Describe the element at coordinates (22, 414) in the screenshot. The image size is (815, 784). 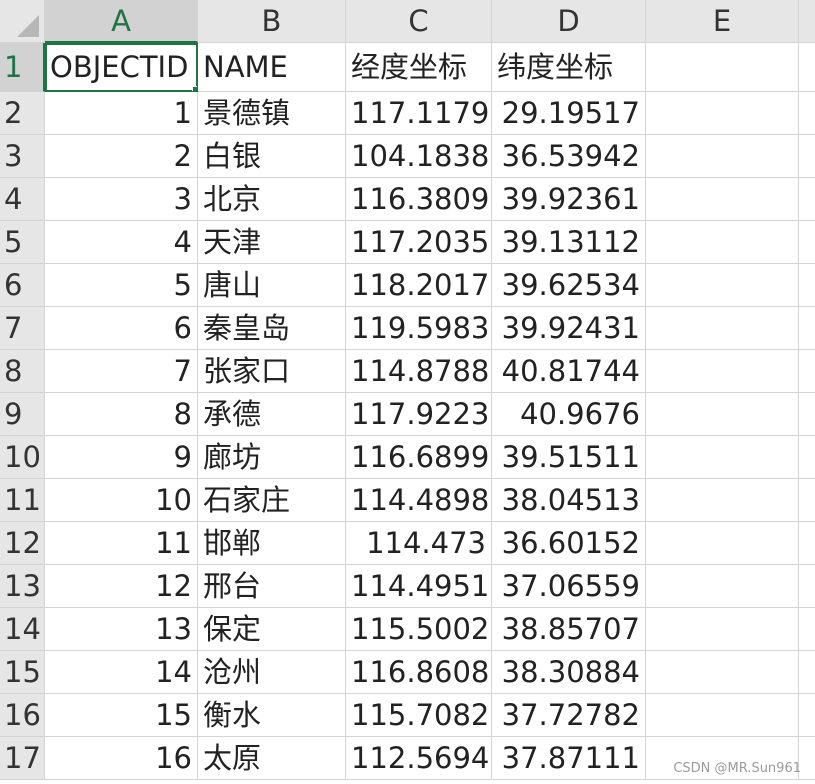
I see `row-header: 9` at that location.